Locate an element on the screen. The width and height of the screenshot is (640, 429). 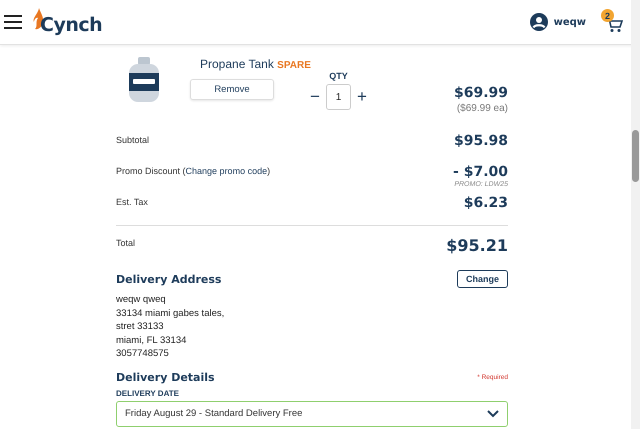
increase-button: + is located at coordinates (362, 97).